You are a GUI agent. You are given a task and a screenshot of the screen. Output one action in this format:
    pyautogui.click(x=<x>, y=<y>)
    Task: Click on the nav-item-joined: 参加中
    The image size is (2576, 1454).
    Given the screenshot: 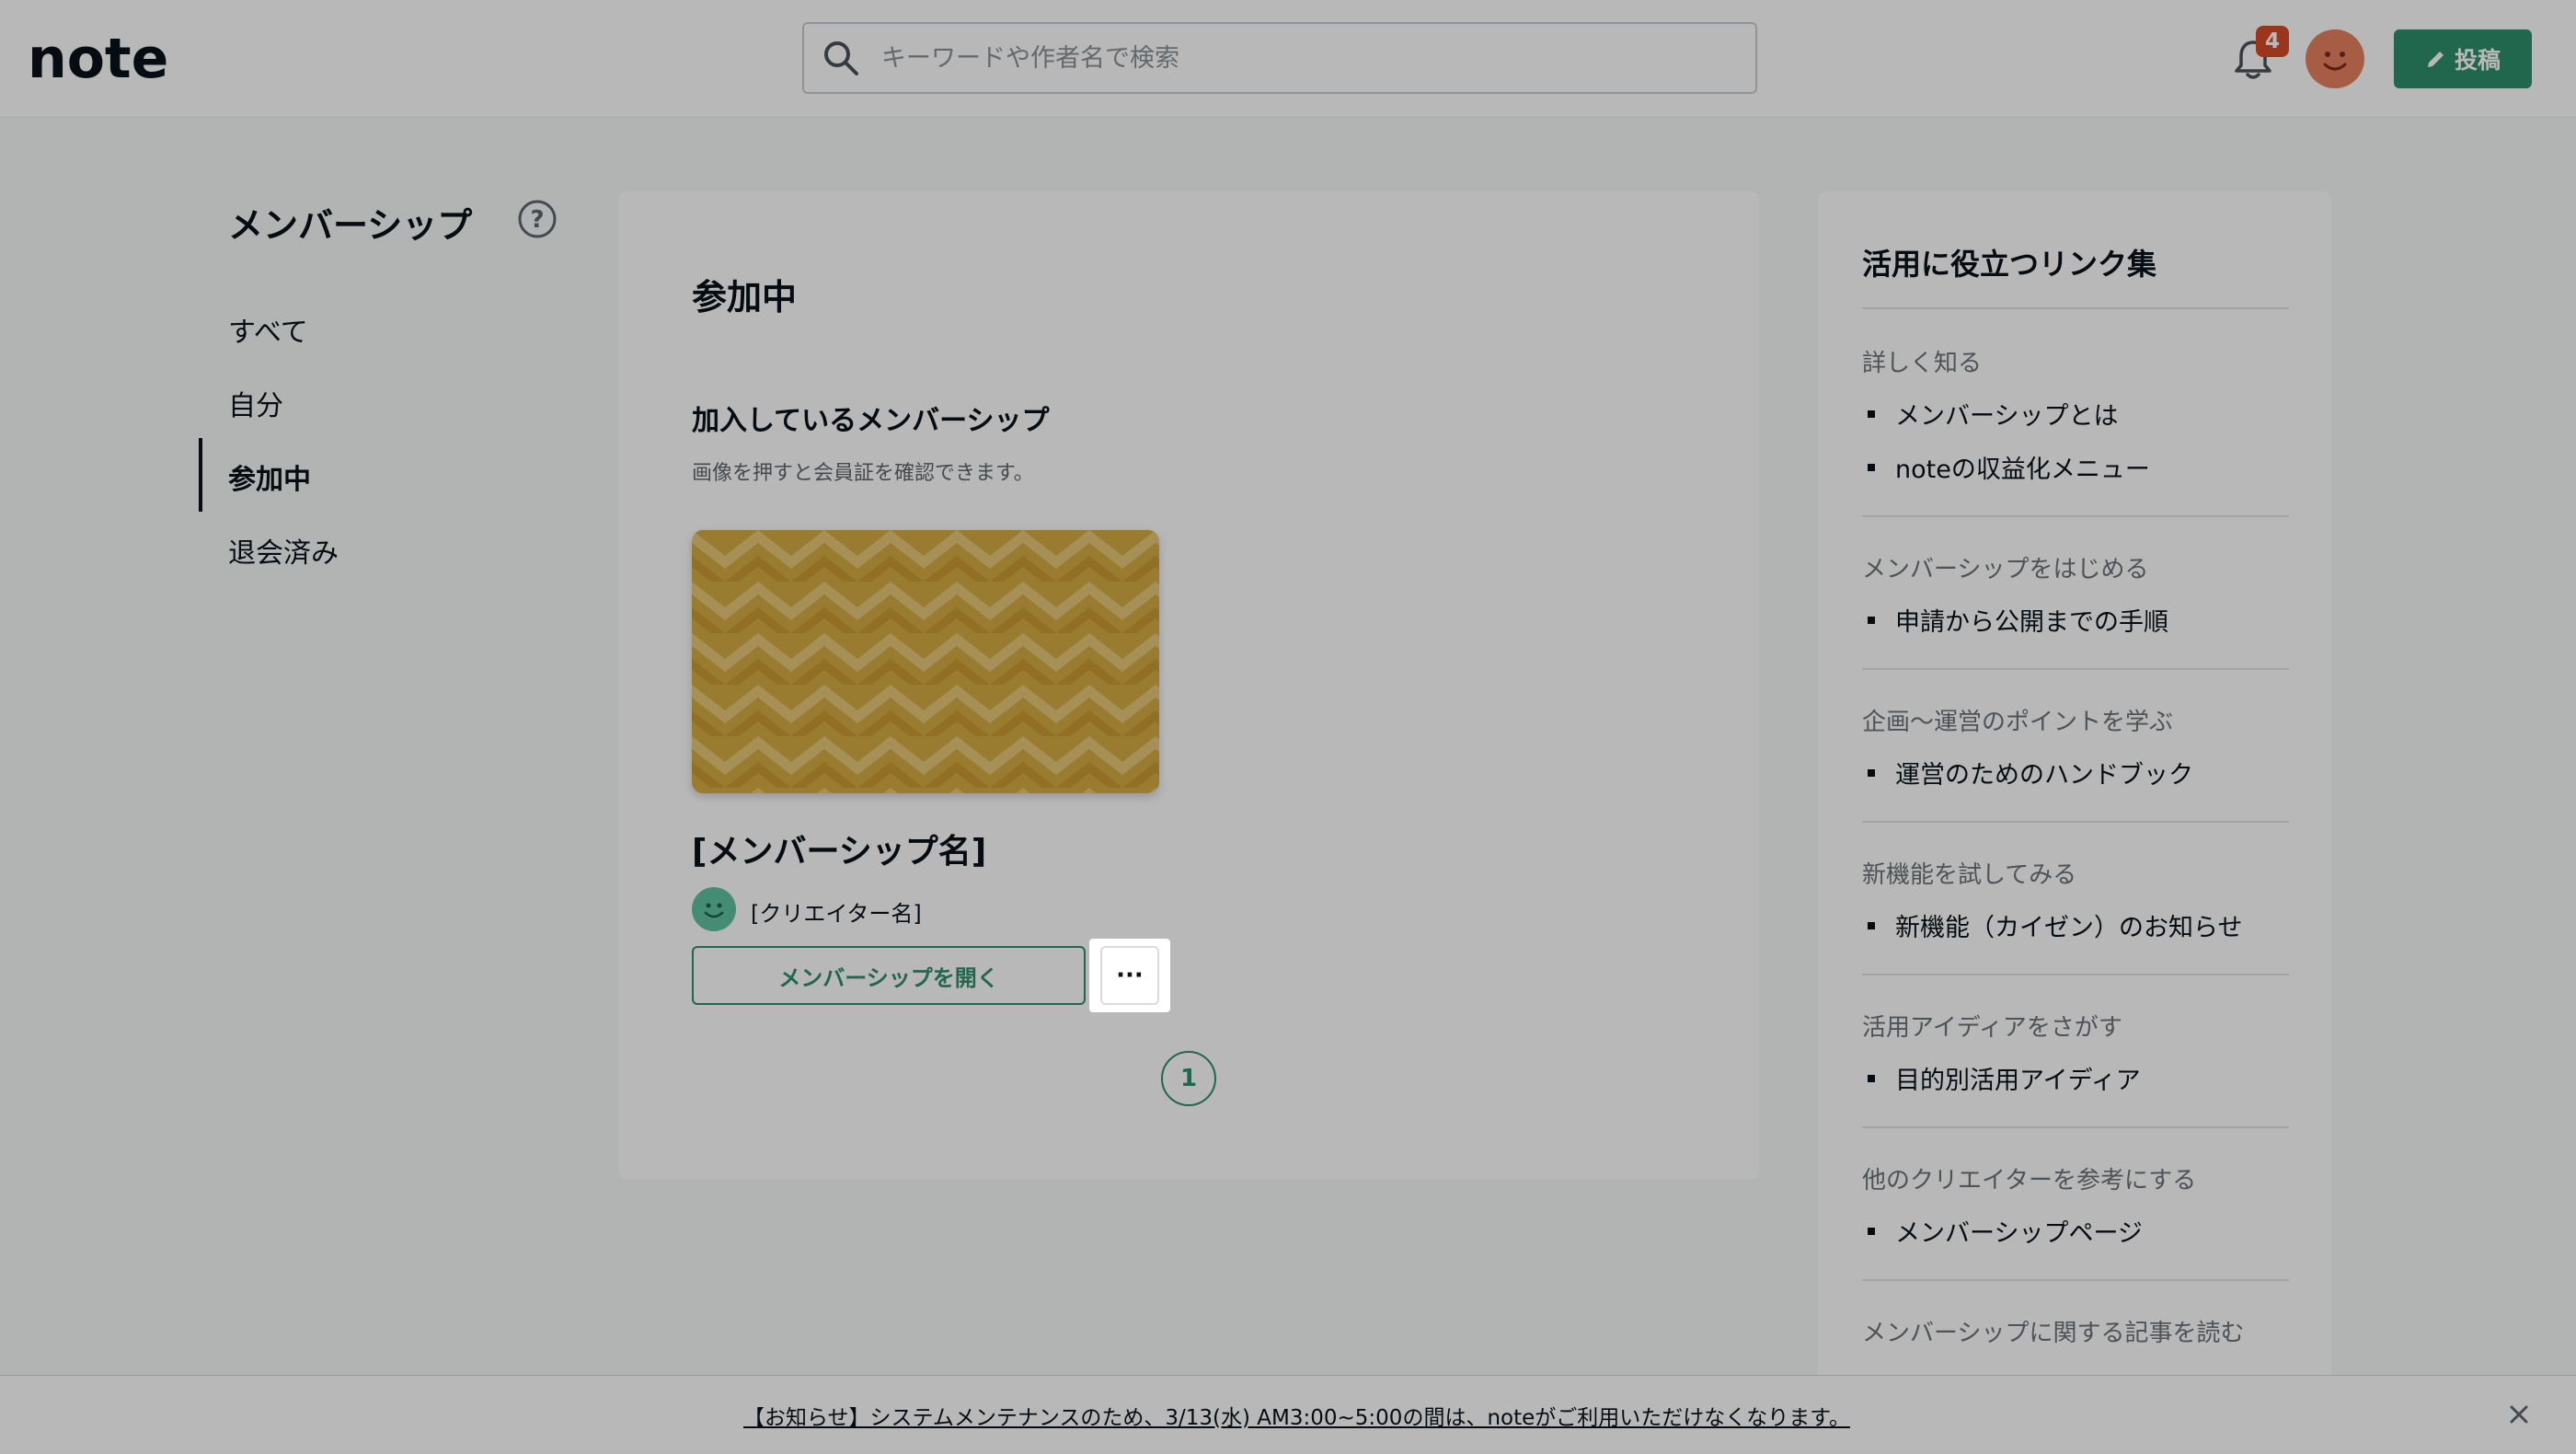 What is the action you would take?
    pyautogui.click(x=269, y=476)
    